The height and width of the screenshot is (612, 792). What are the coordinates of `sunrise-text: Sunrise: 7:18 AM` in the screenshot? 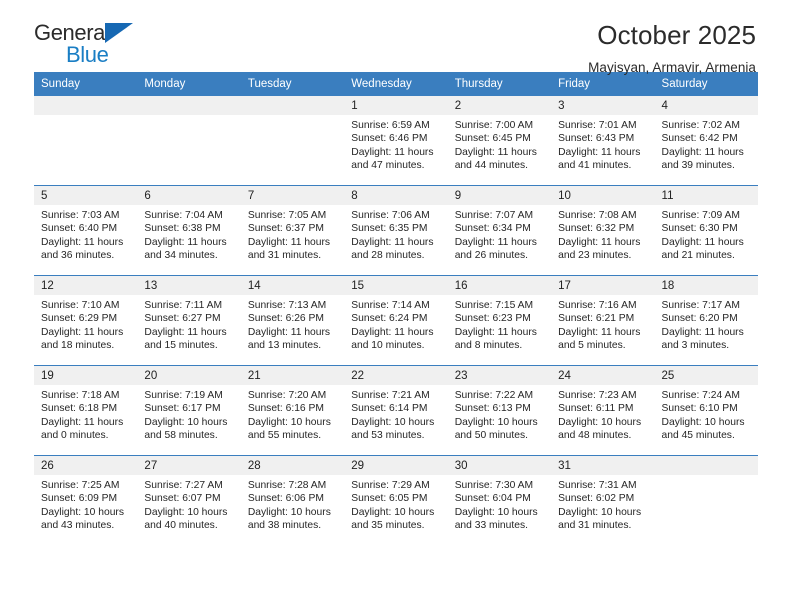 It's located at (80, 395).